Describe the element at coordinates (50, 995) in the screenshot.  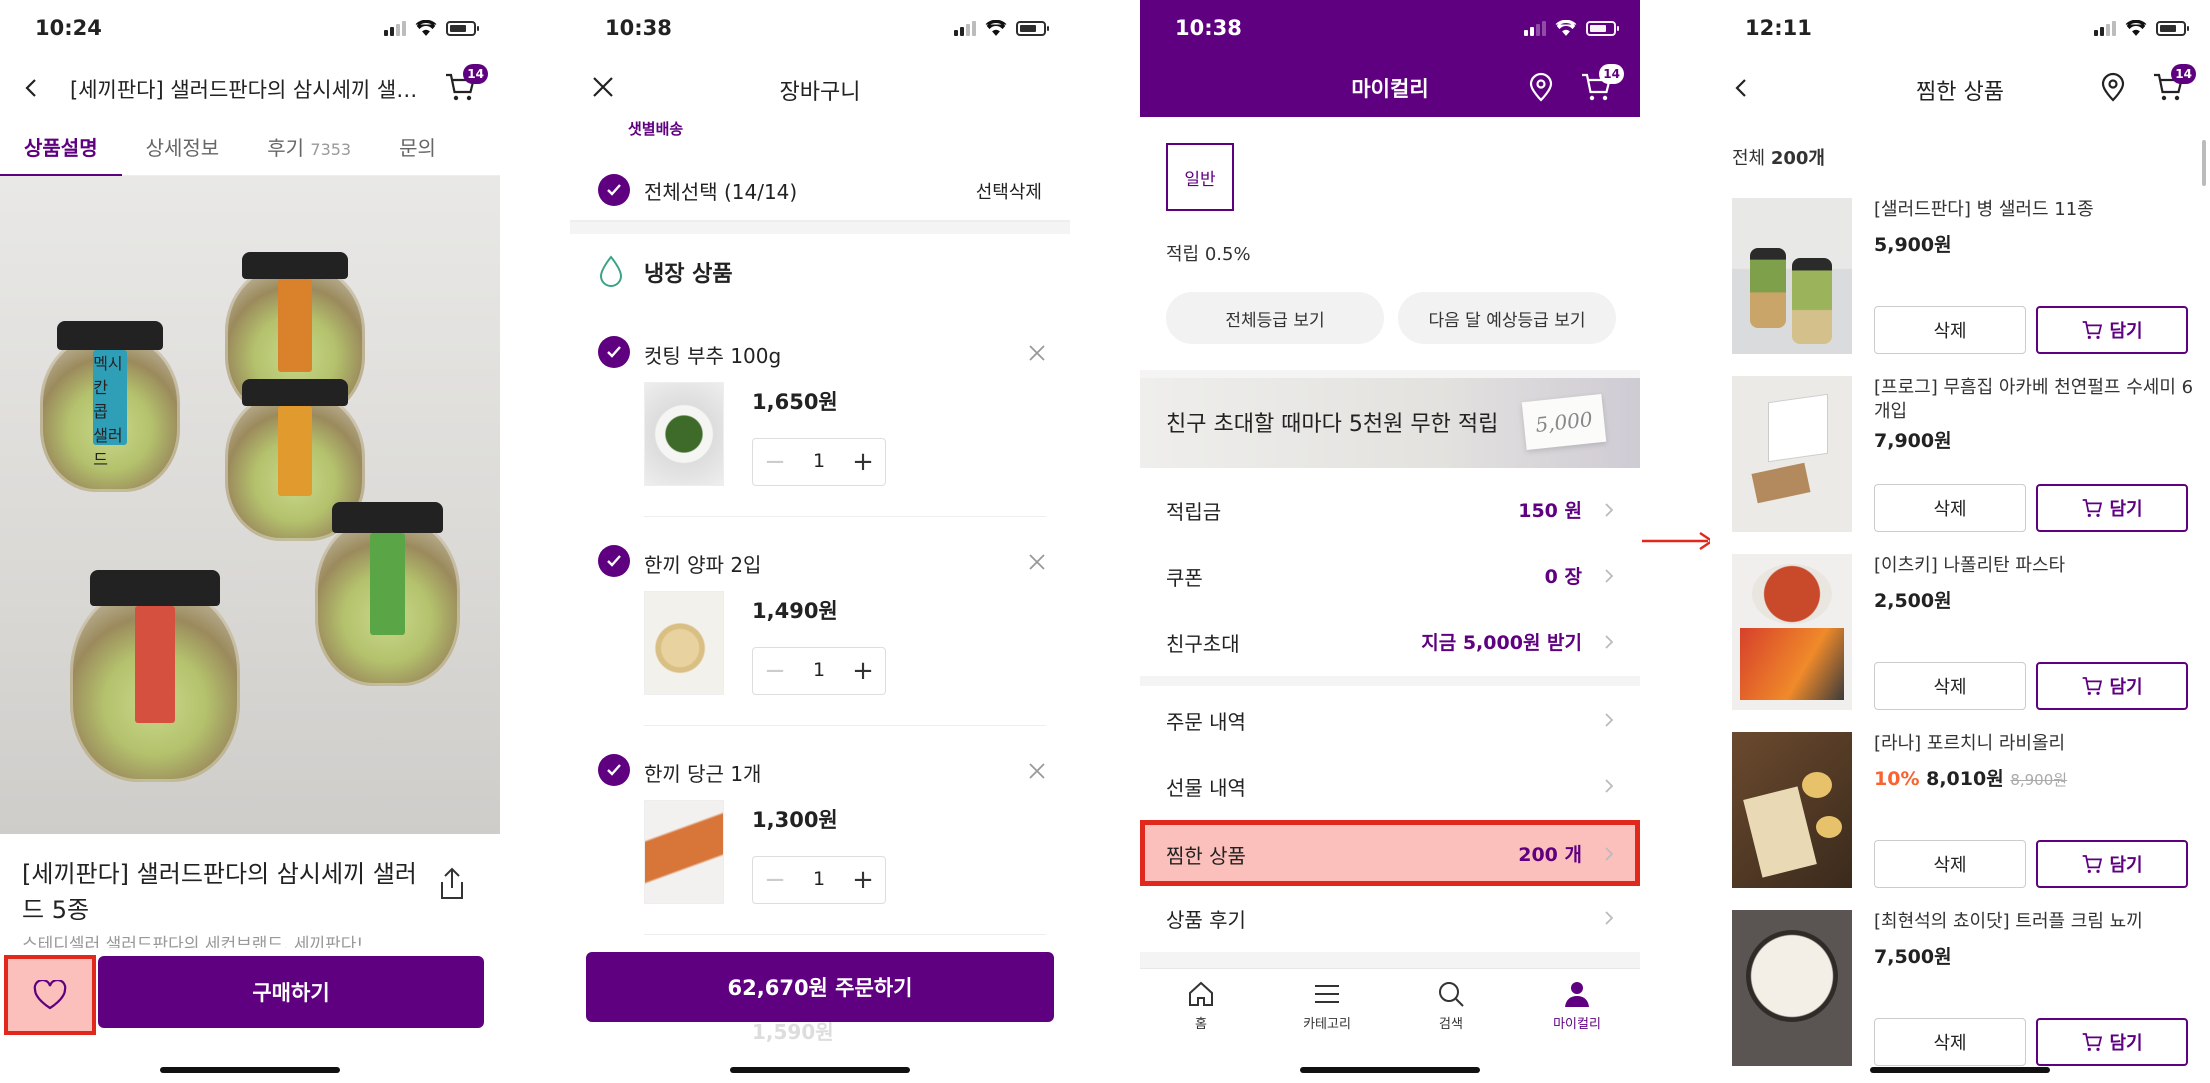
I see `wishlist-button` at that location.